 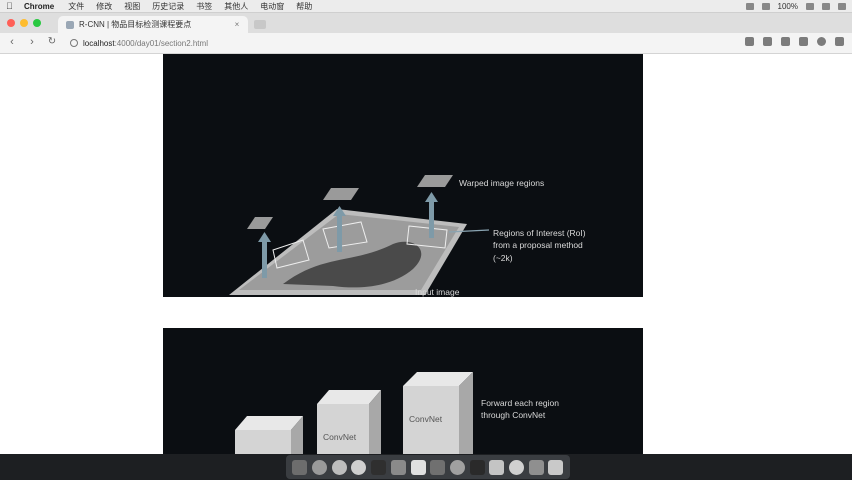 What do you see at coordinates (135, 24) in the screenshot?
I see `tab-title: R-CNN | 物品目标检测课程要点` at bounding box center [135, 24].